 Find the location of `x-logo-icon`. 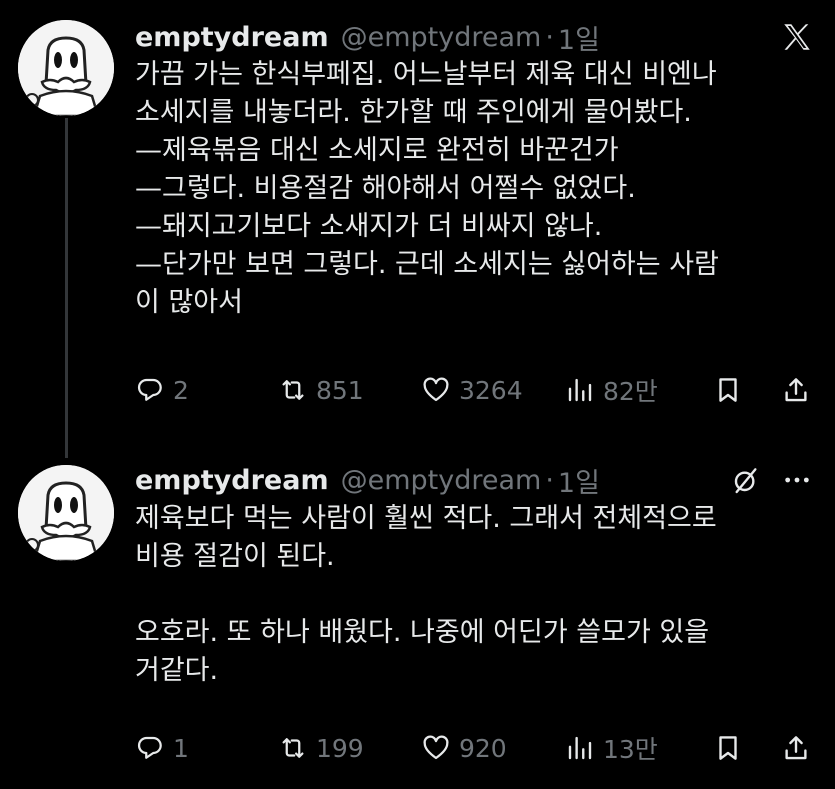

x-logo-icon is located at coordinates (797, 39).